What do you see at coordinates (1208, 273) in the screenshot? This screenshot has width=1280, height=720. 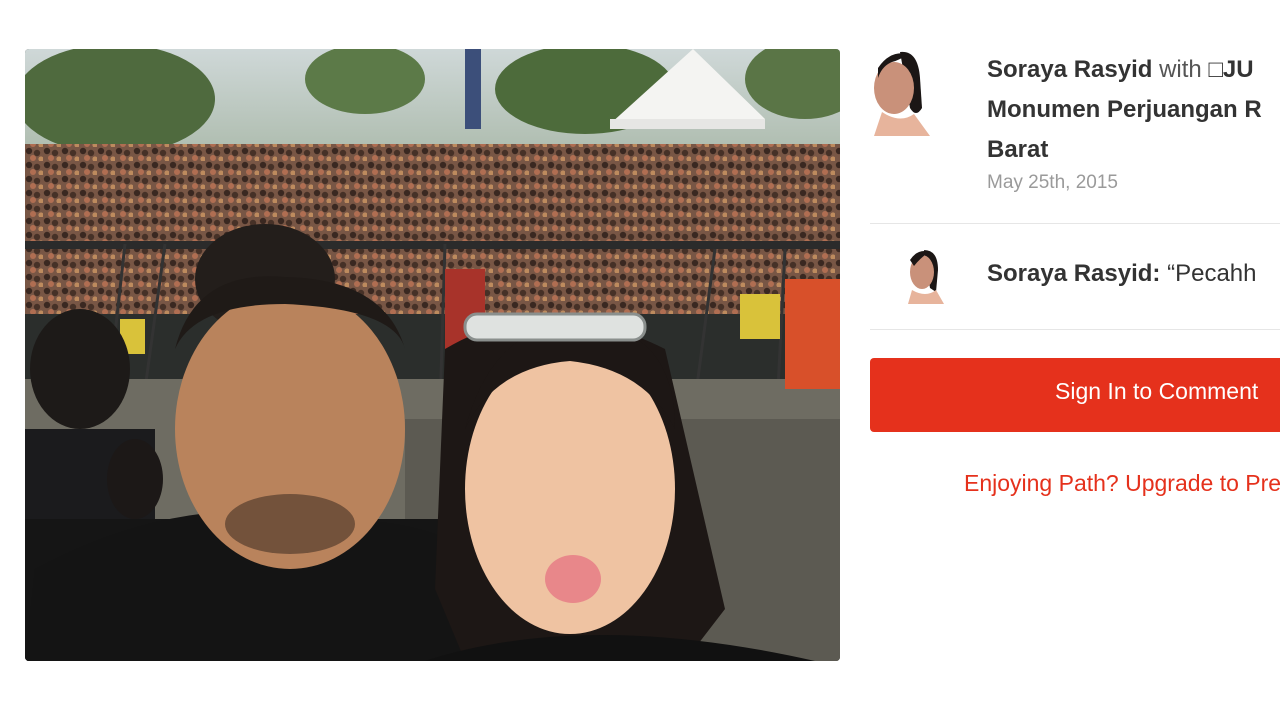 I see `comment-body: “Pecahh` at bounding box center [1208, 273].